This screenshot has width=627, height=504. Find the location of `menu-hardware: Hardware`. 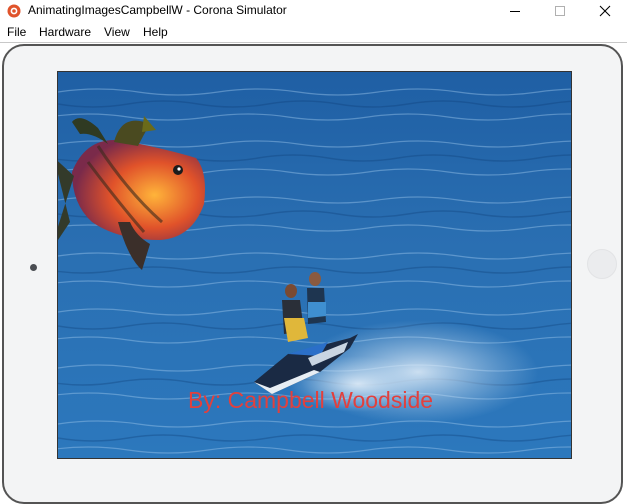

menu-hardware: Hardware is located at coordinates (65, 32).